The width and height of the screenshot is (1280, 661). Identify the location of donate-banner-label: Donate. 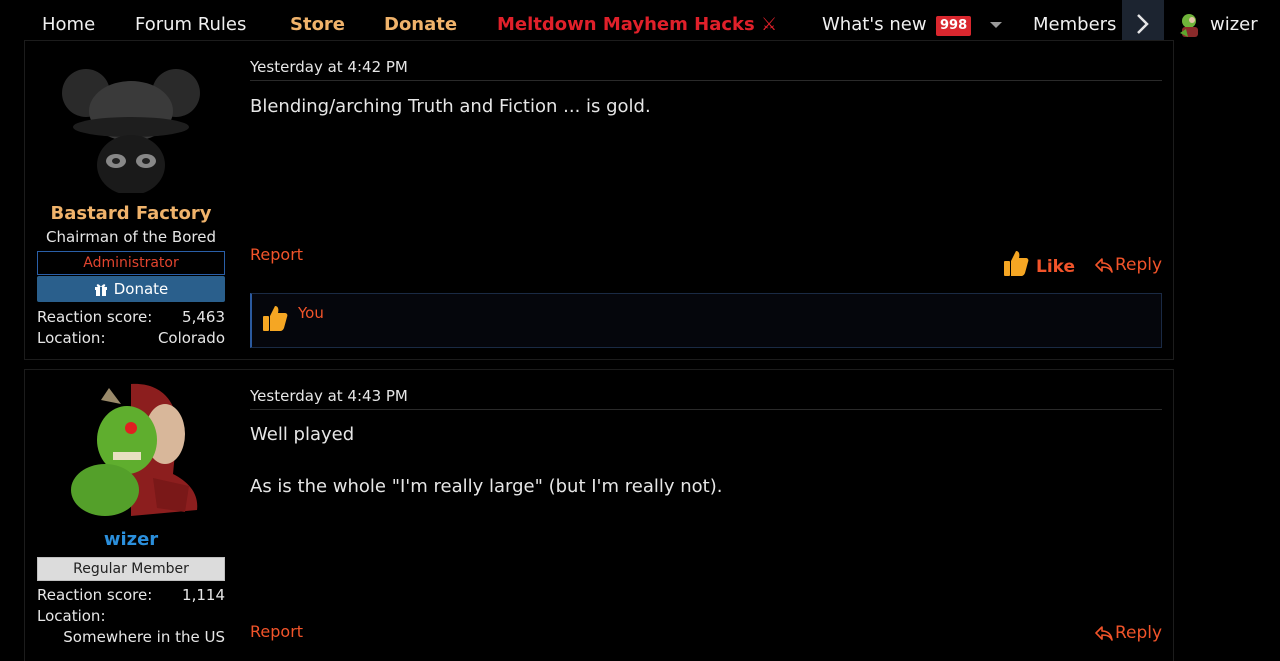
(141, 289).